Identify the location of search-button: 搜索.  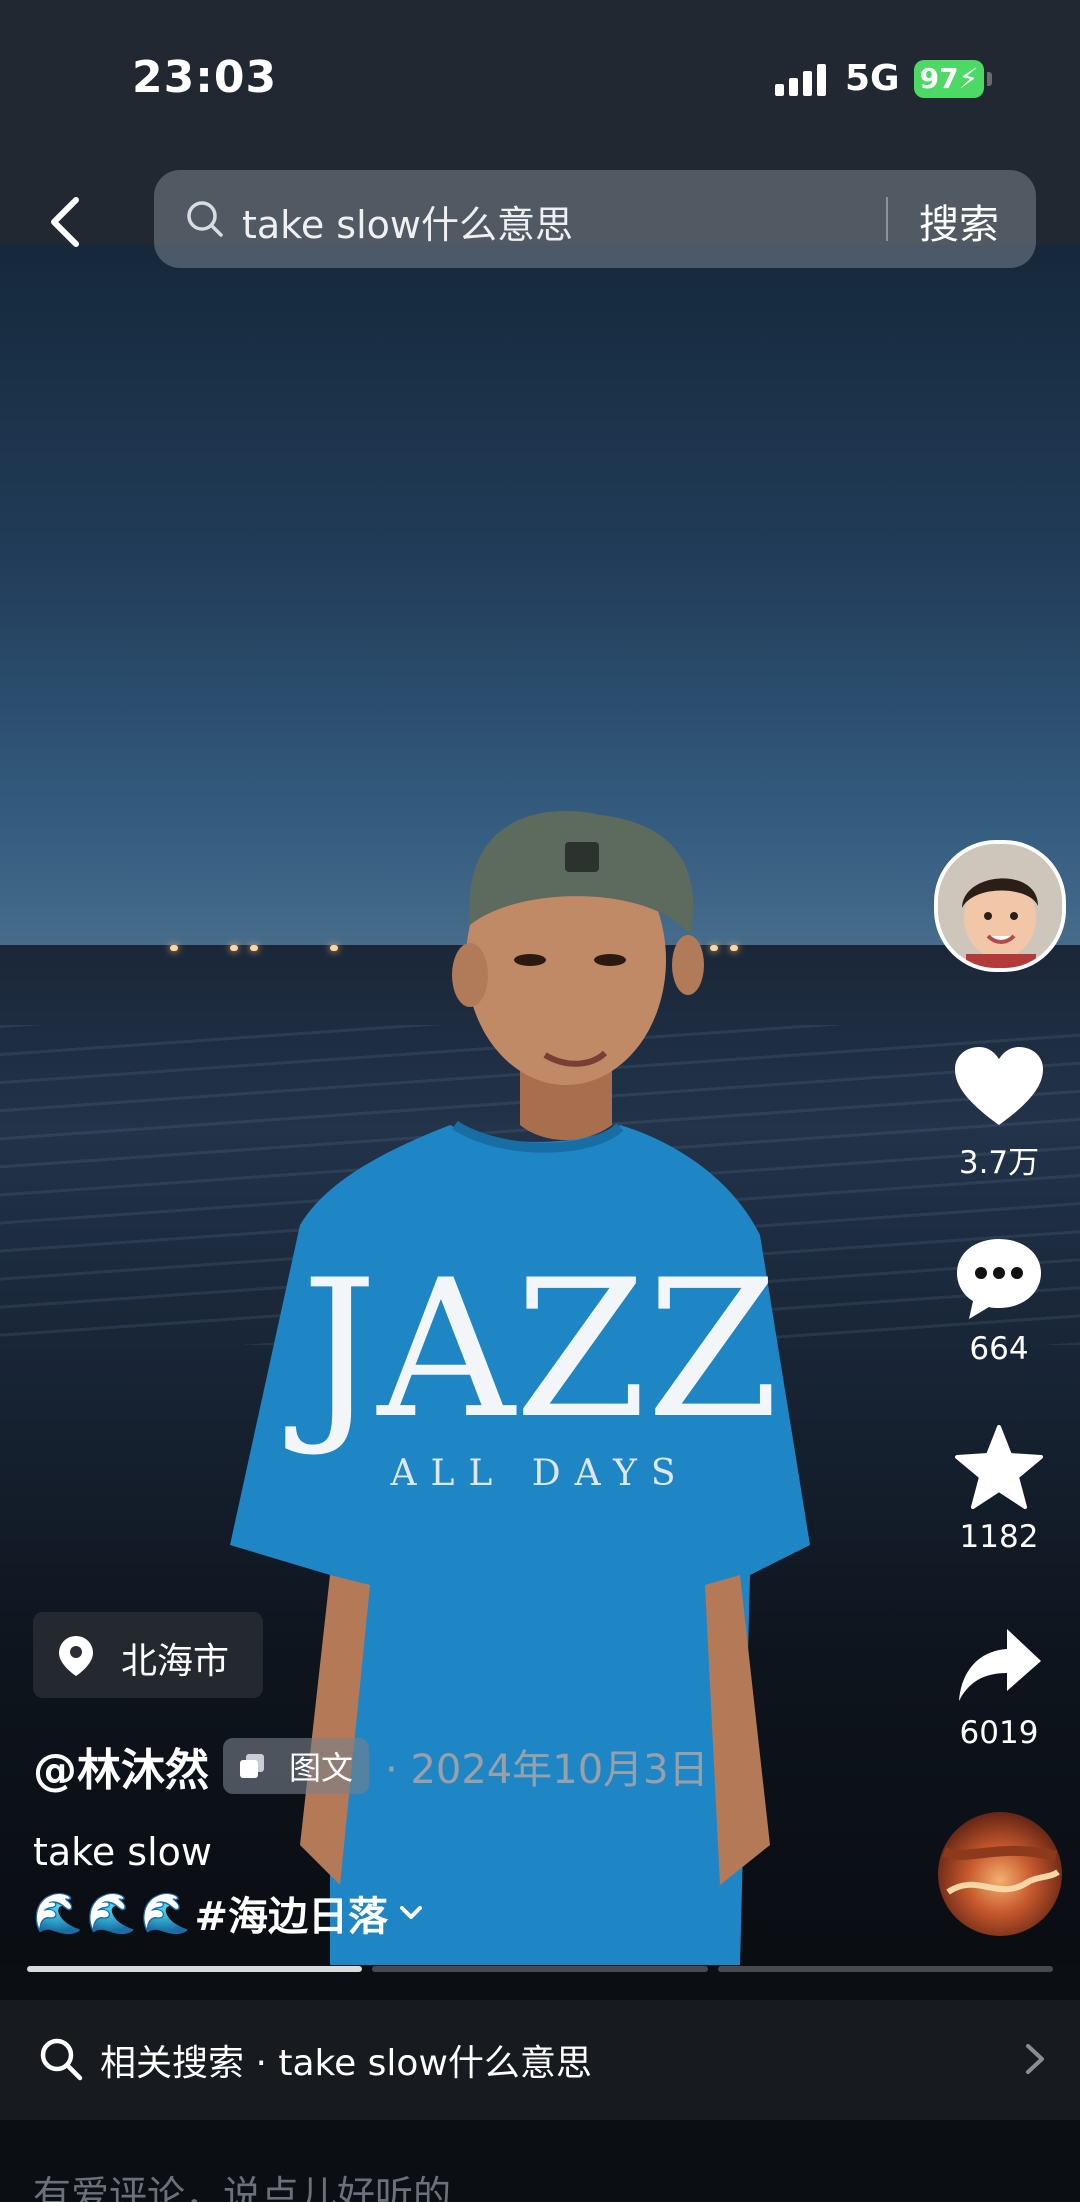
(959, 221).